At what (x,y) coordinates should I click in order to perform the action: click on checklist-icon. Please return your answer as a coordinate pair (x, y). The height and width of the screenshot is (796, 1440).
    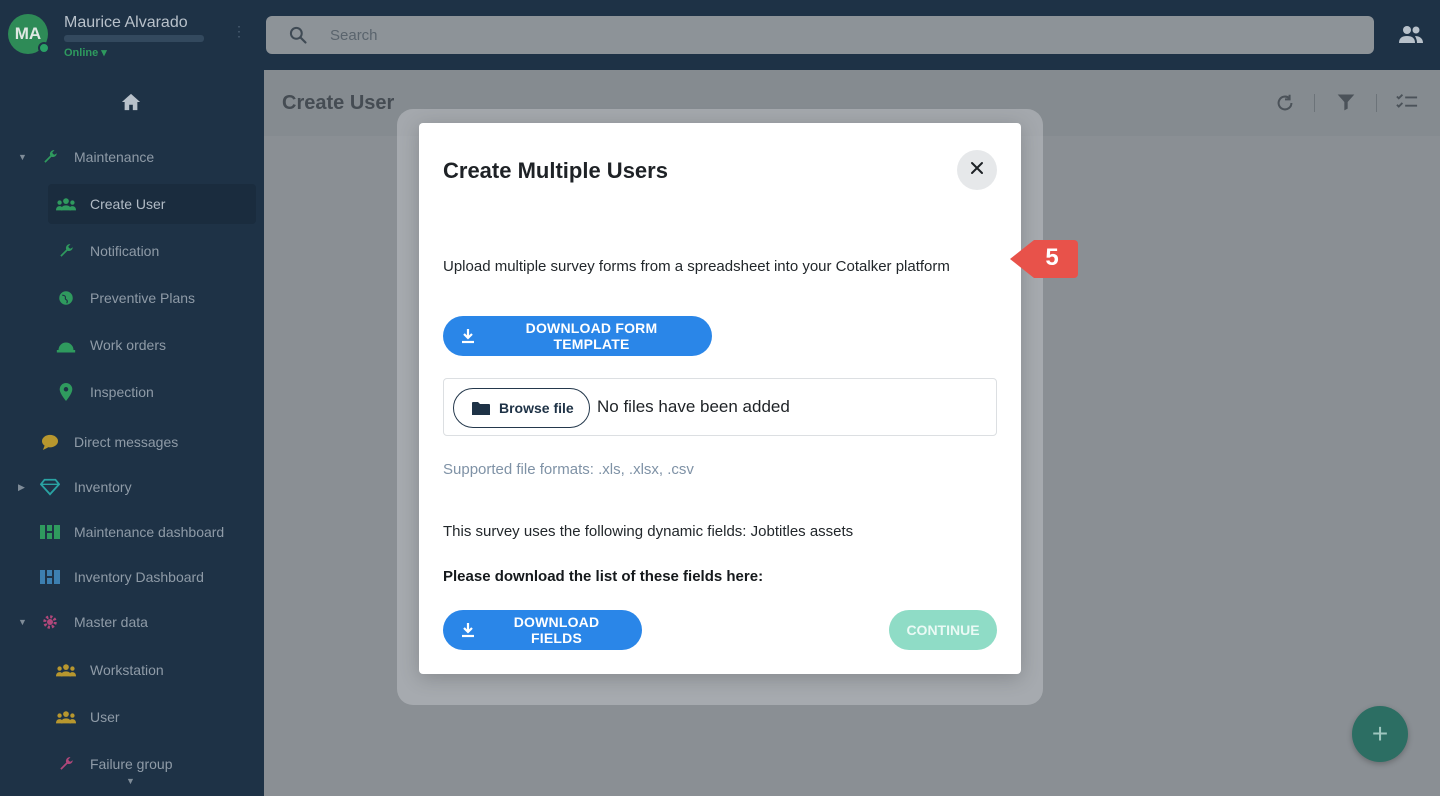
    Looking at the image, I should click on (1407, 104).